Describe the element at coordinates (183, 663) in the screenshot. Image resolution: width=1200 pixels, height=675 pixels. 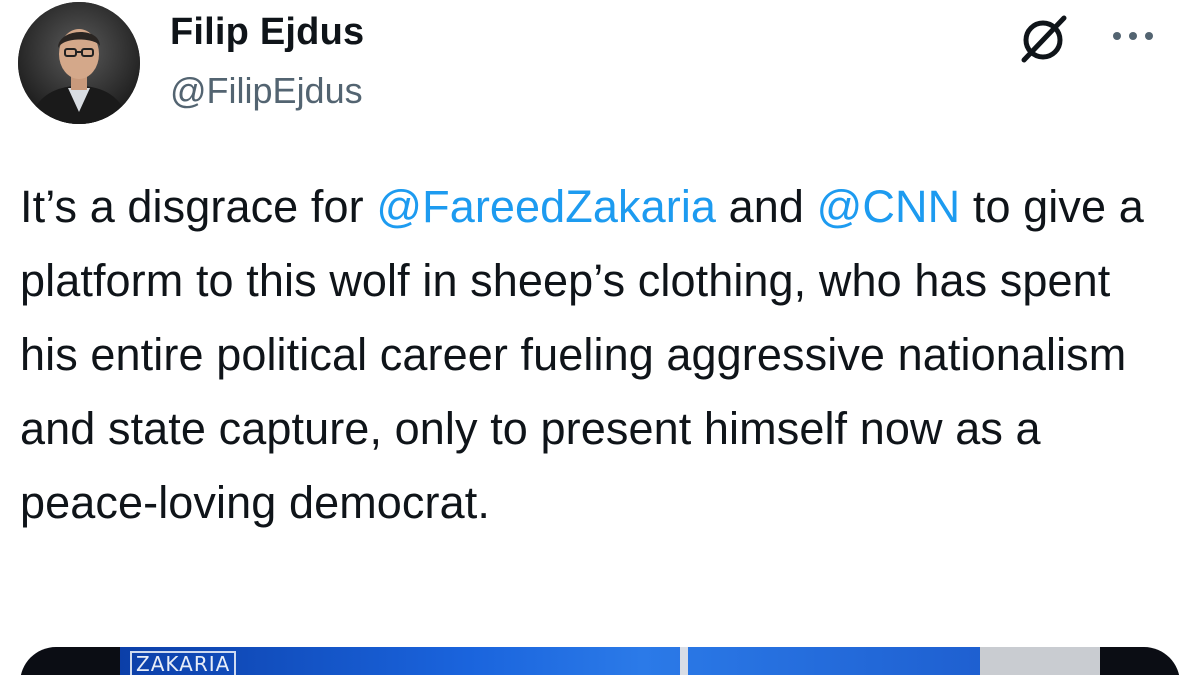
I see `media-logo-text: ZAKARIA` at that location.